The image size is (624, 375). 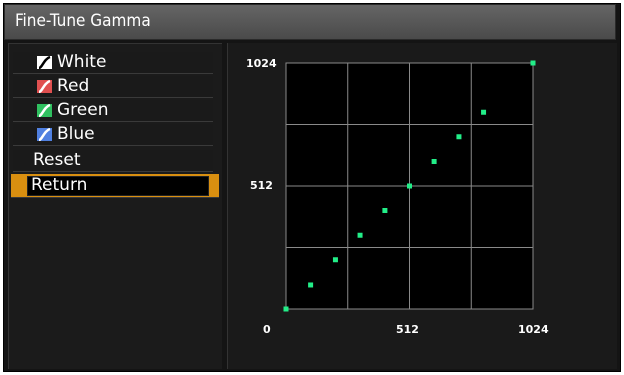 What do you see at coordinates (44, 86) in the screenshot?
I see `gamma-curve-red-icon` at bounding box center [44, 86].